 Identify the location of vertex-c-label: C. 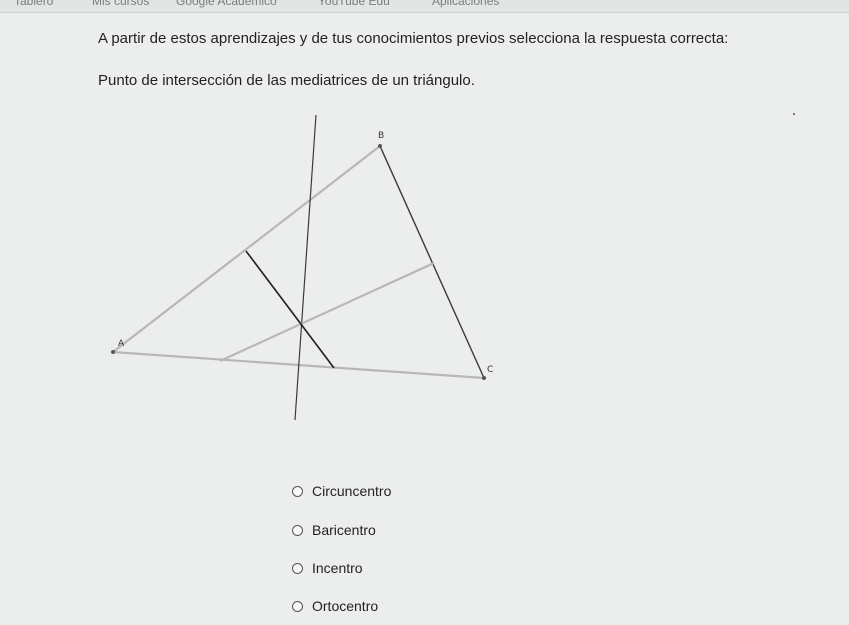
(490, 370).